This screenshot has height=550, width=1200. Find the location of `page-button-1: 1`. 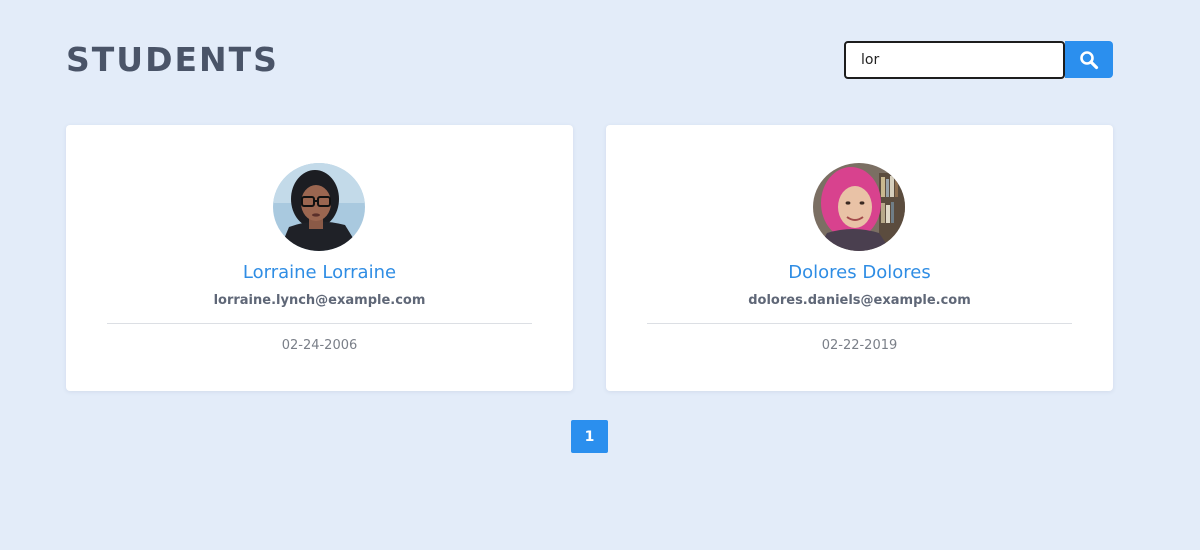

page-button-1: 1 is located at coordinates (589, 436).